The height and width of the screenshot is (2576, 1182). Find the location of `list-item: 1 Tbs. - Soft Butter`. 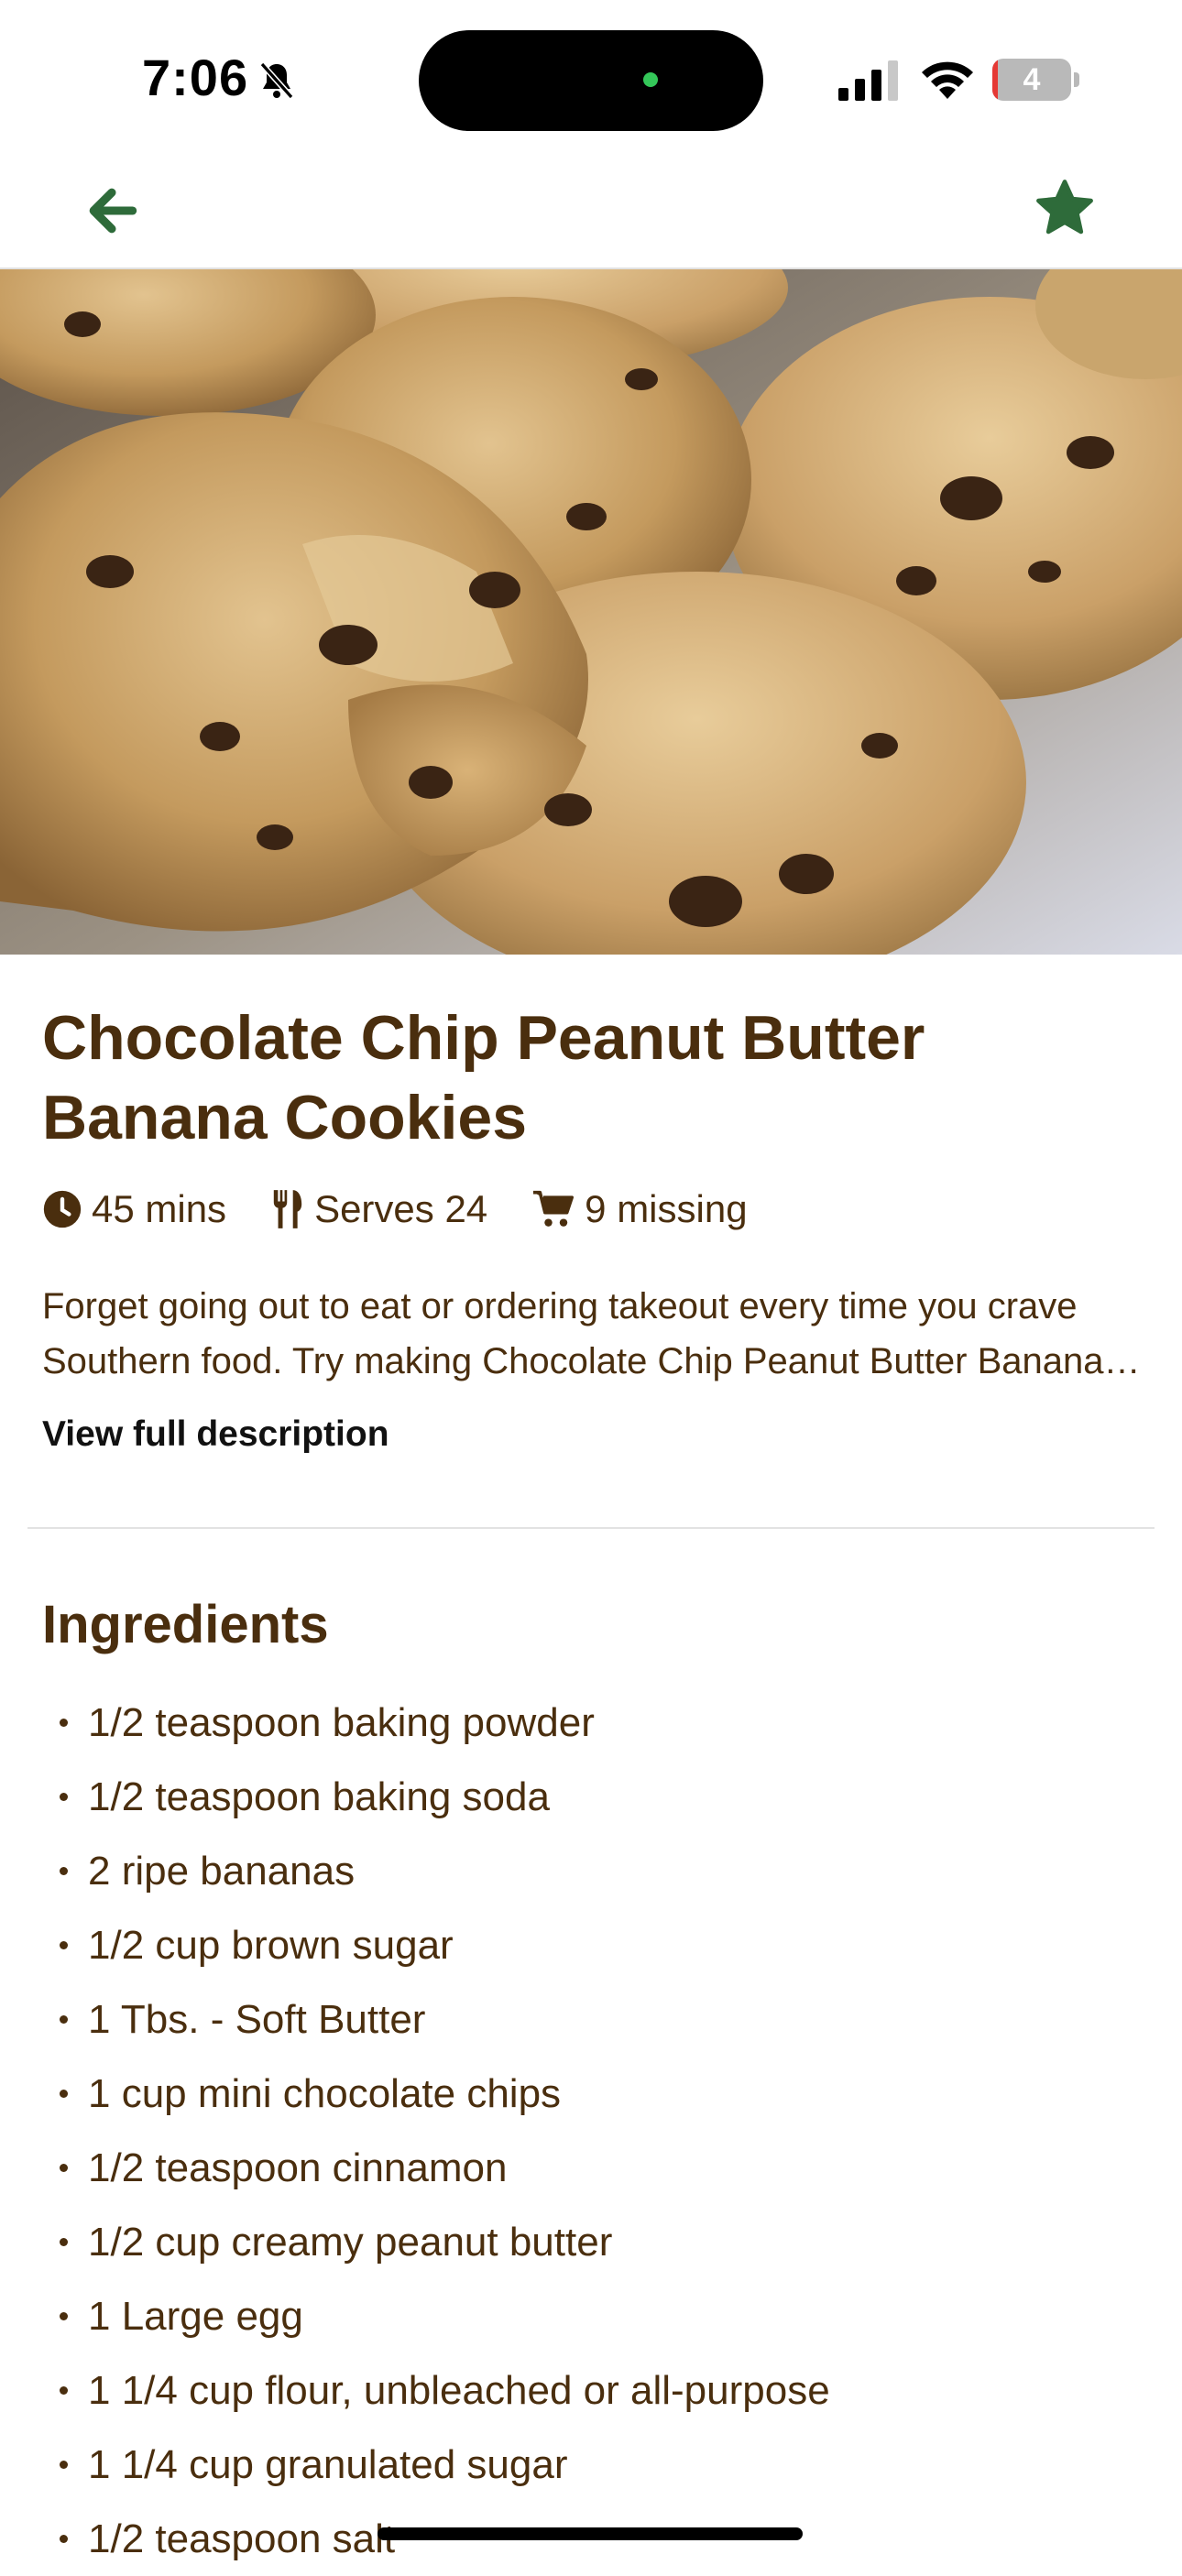

list-item: 1 Tbs. - Soft Butter is located at coordinates (443, 2020).